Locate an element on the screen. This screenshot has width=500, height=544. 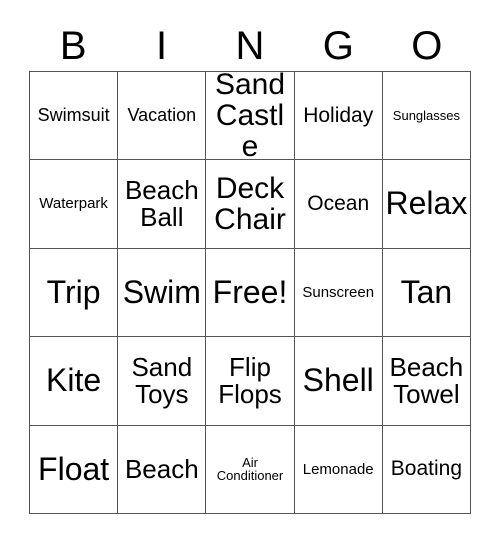
header-letter-n: N is located at coordinates (250, 46).